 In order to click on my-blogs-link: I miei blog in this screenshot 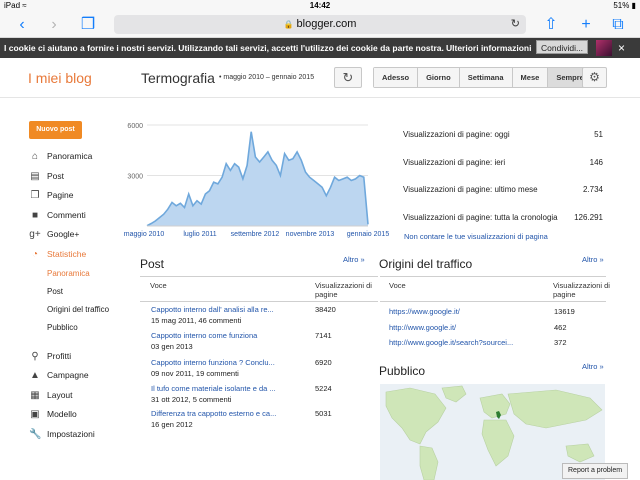, I will do `click(60, 78)`.